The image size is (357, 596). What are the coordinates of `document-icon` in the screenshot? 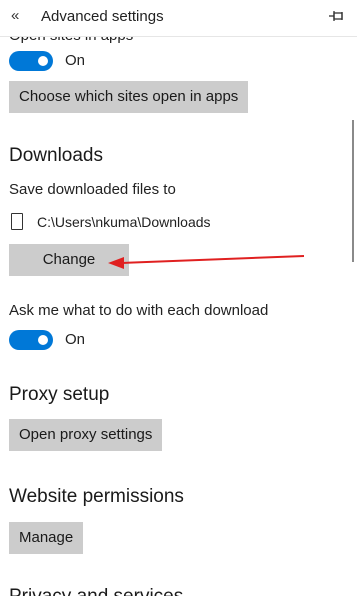 It's located at (17, 221).